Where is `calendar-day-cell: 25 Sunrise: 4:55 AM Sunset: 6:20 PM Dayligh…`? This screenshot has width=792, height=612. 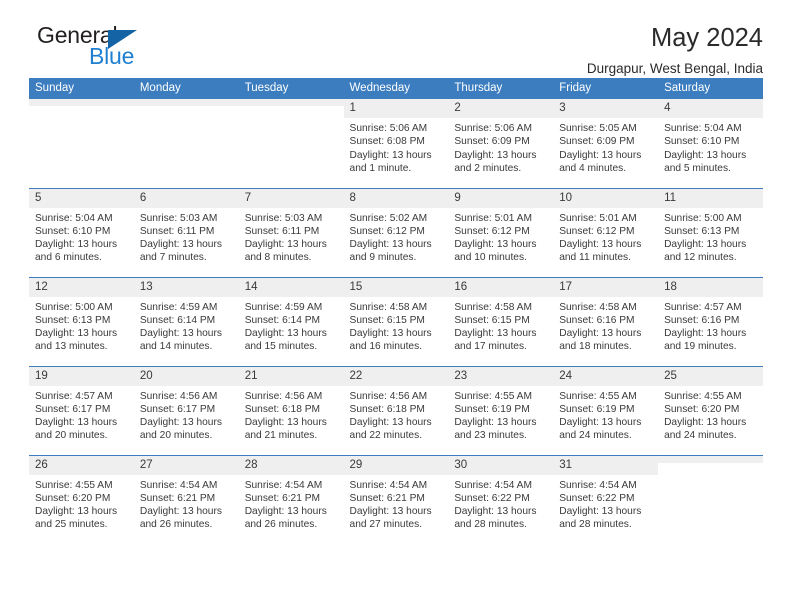
calendar-day-cell: 25 Sunrise: 4:55 AM Sunset: 6:20 PM Dayligh… is located at coordinates (710, 410).